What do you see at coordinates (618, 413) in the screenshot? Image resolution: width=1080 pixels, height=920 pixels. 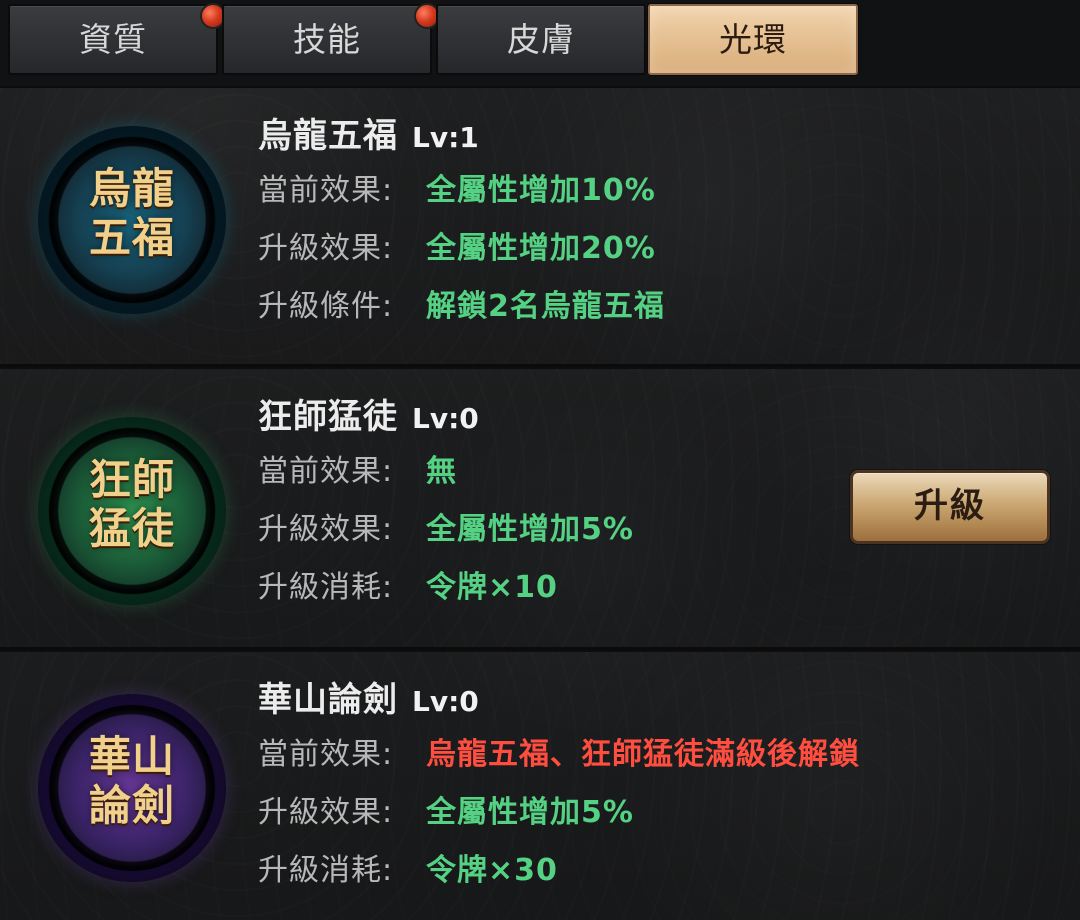 I see `aura-title-line: 狂師猛徒 Lv:0` at bounding box center [618, 413].